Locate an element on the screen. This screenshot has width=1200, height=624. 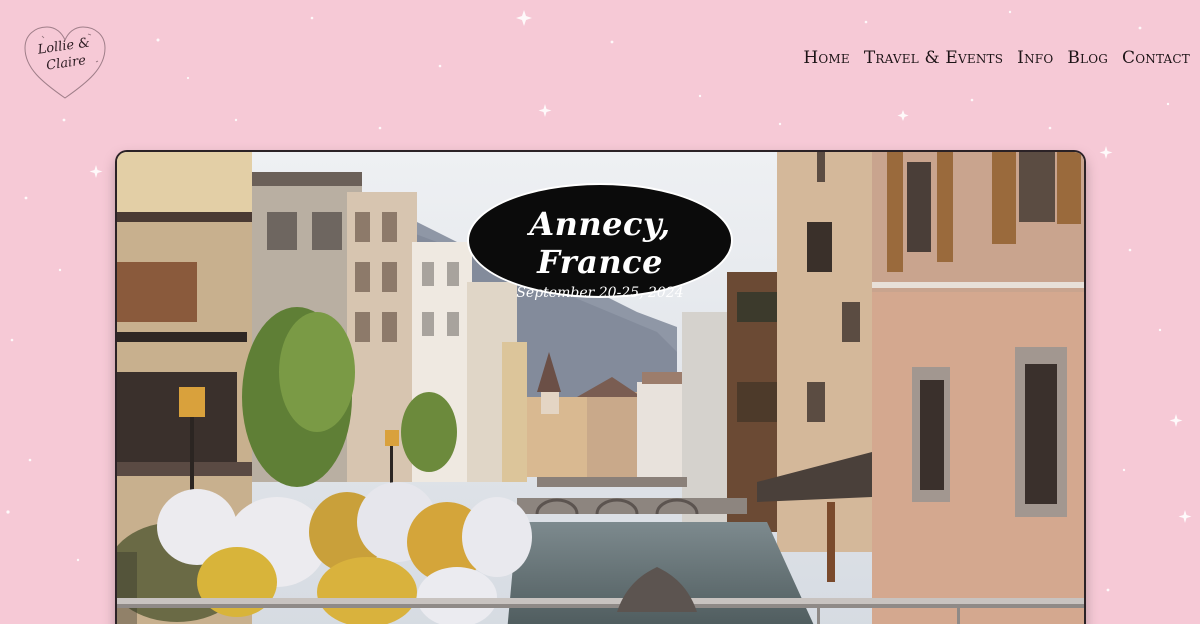
nav-home: Home is located at coordinates (826, 58).